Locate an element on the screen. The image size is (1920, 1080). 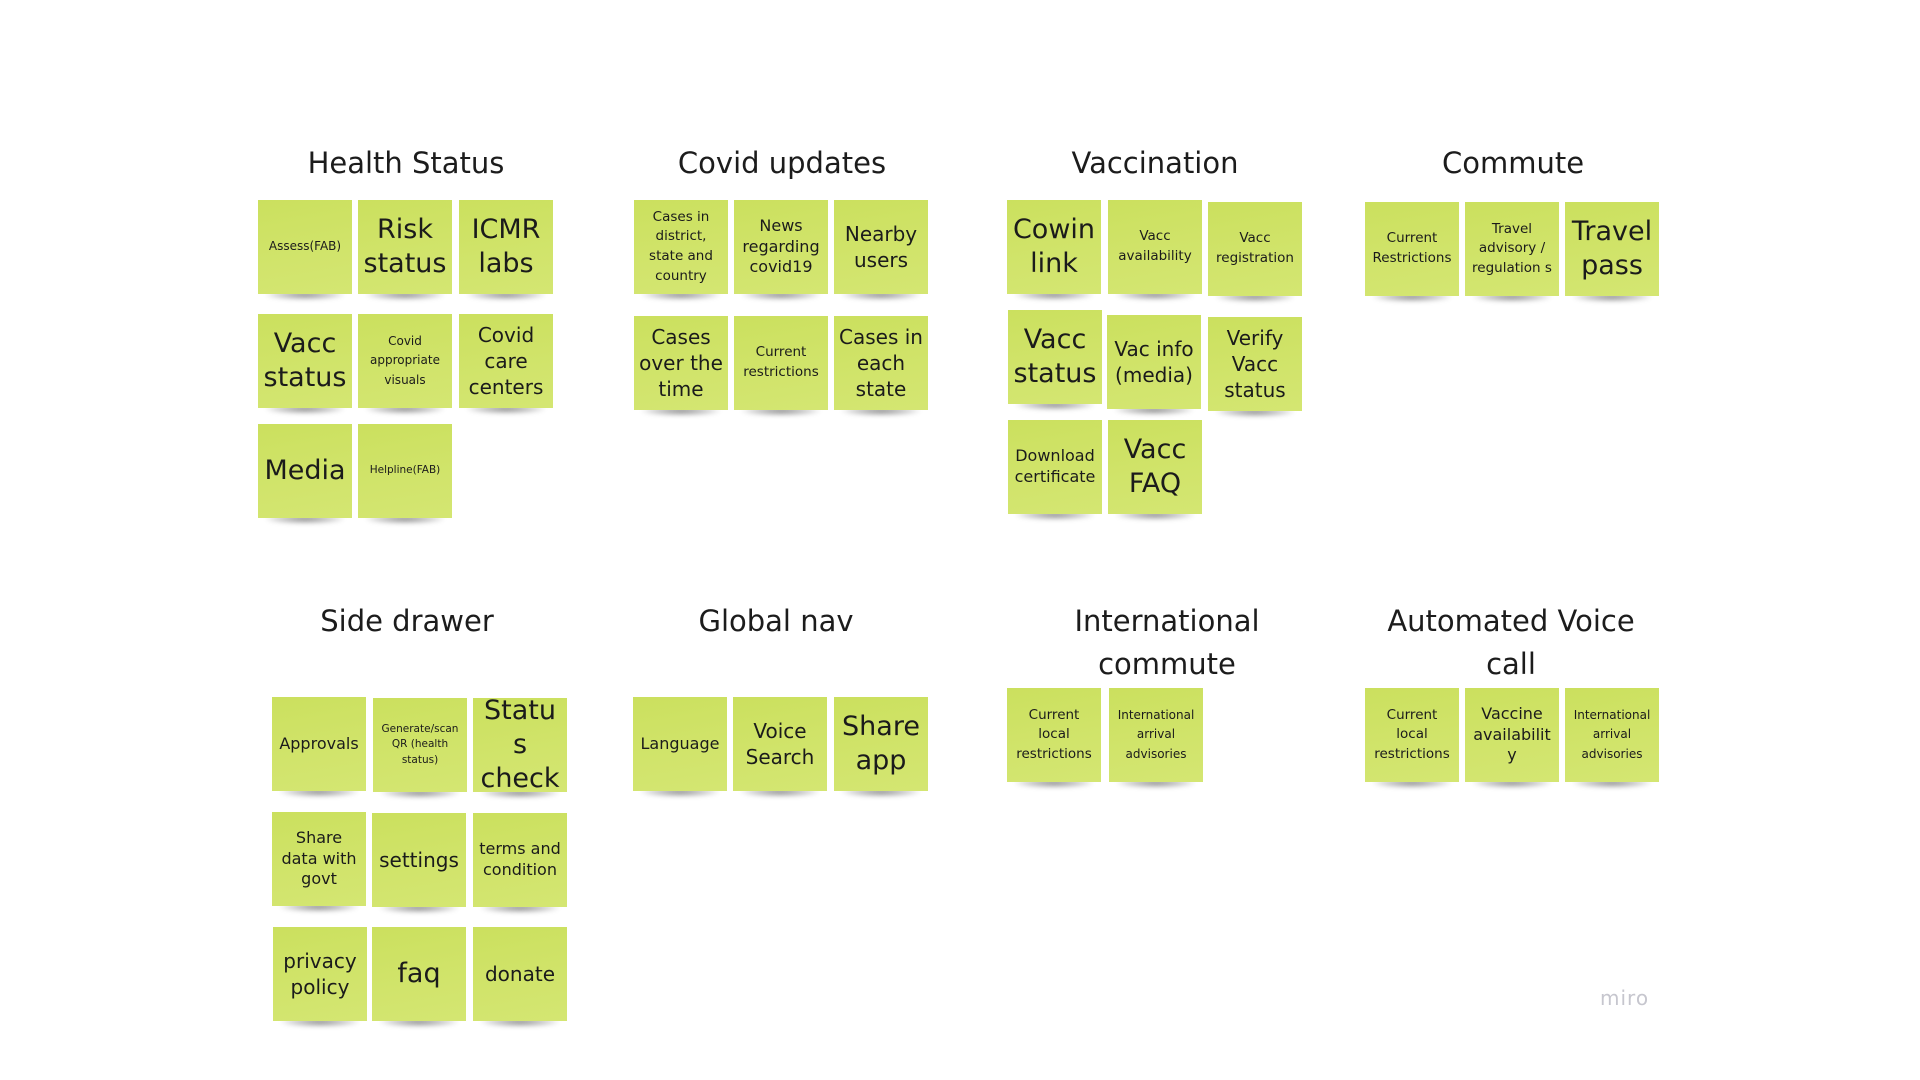
sticky-note: Current Restrictions is located at coordinates (1412, 249).